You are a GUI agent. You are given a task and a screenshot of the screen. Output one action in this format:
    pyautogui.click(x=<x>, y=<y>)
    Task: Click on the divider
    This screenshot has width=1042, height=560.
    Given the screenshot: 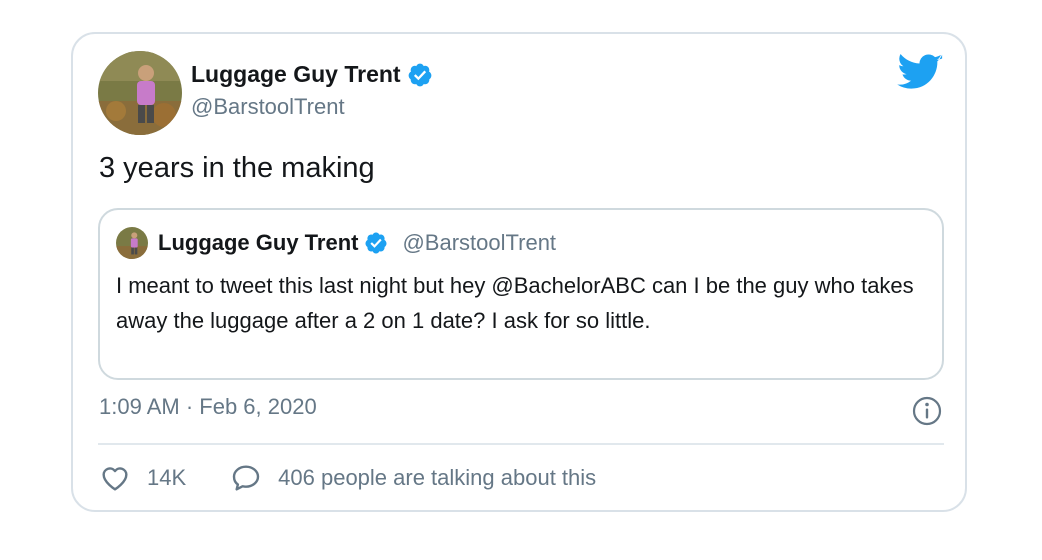 What is the action you would take?
    pyautogui.click(x=521, y=444)
    